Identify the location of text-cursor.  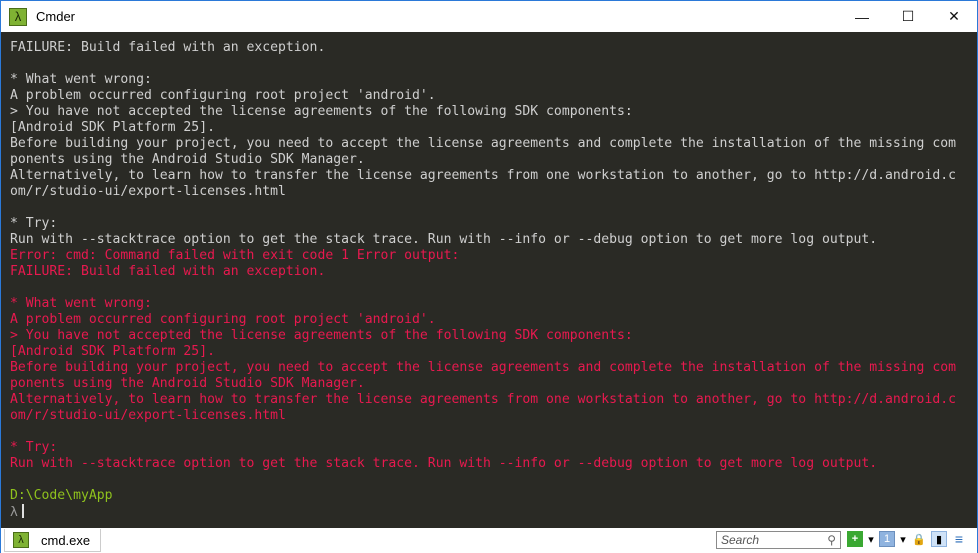
(22, 511).